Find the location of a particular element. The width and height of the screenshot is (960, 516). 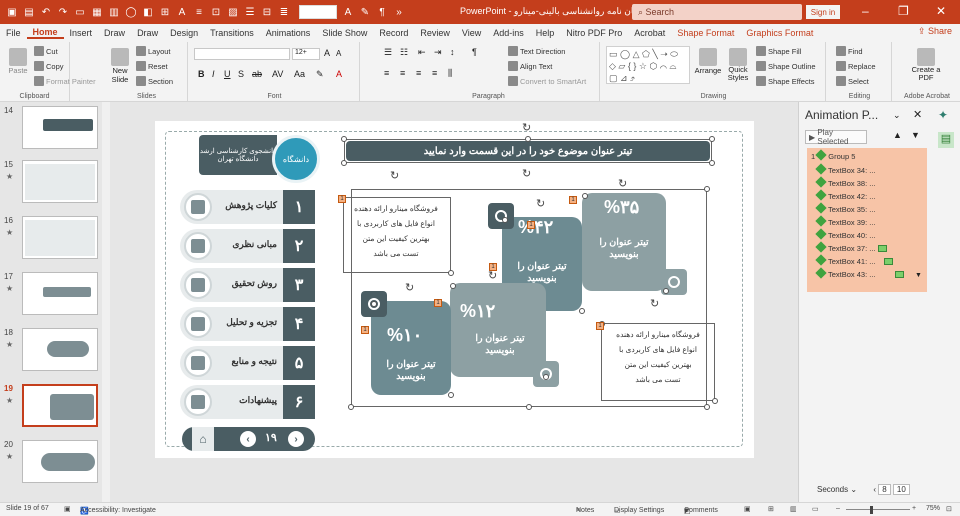

new-slide-button: New Slide is located at coordinates (120, 66).